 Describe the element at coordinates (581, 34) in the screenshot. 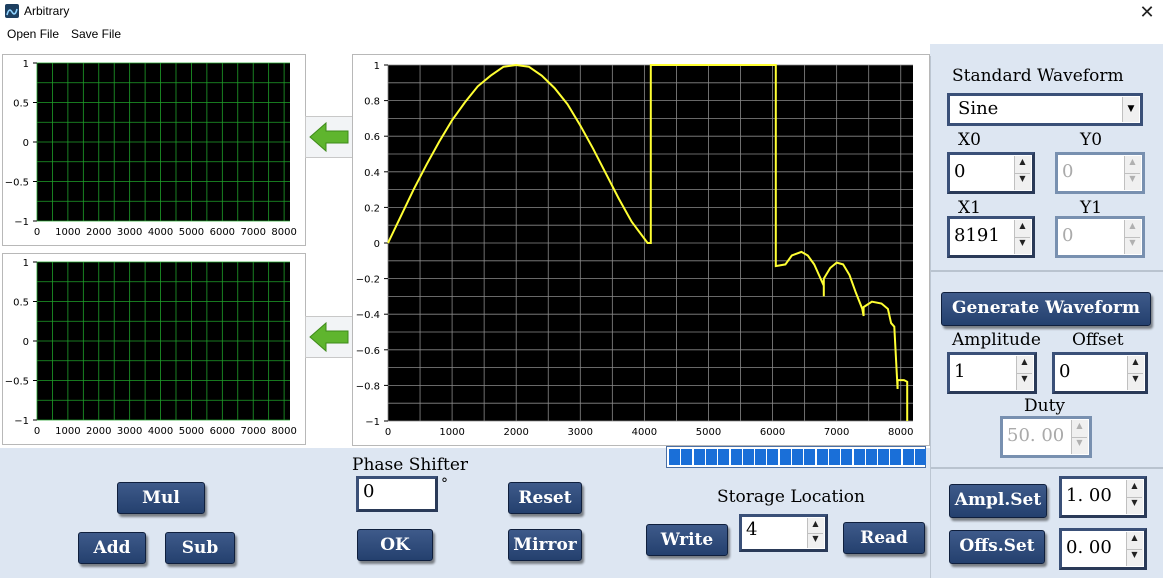

I see `menu-bar` at that location.